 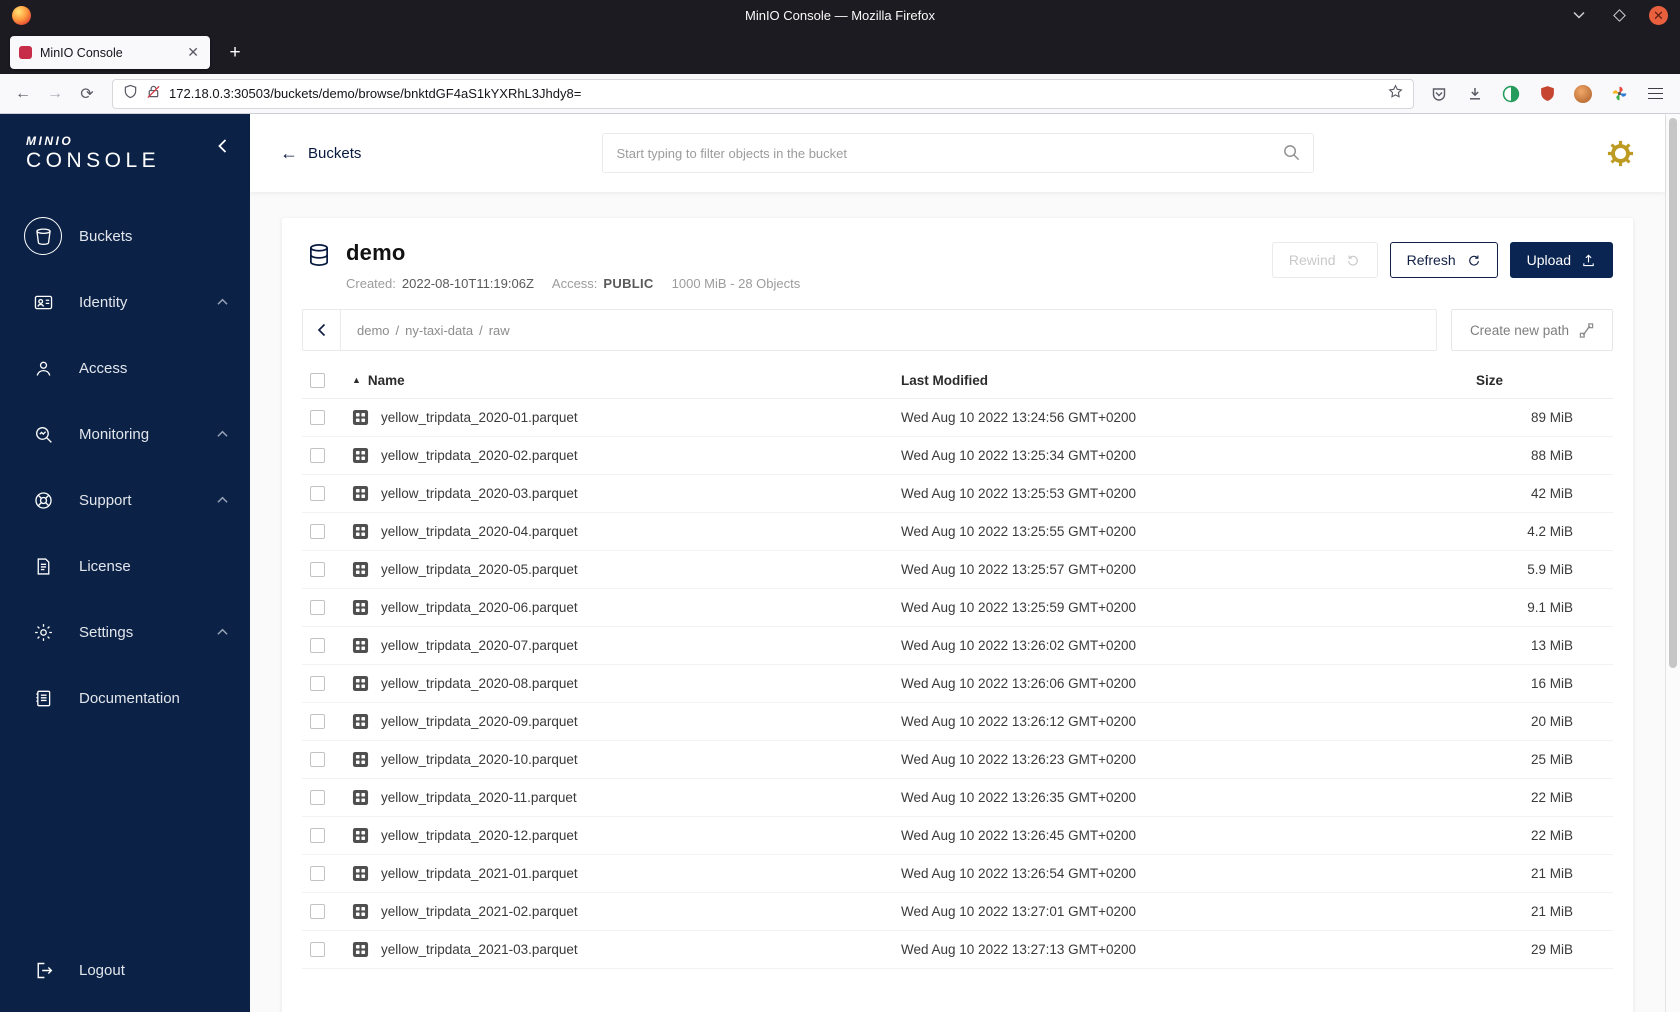 What do you see at coordinates (322, 330) in the screenshot?
I see `path-back-button` at bounding box center [322, 330].